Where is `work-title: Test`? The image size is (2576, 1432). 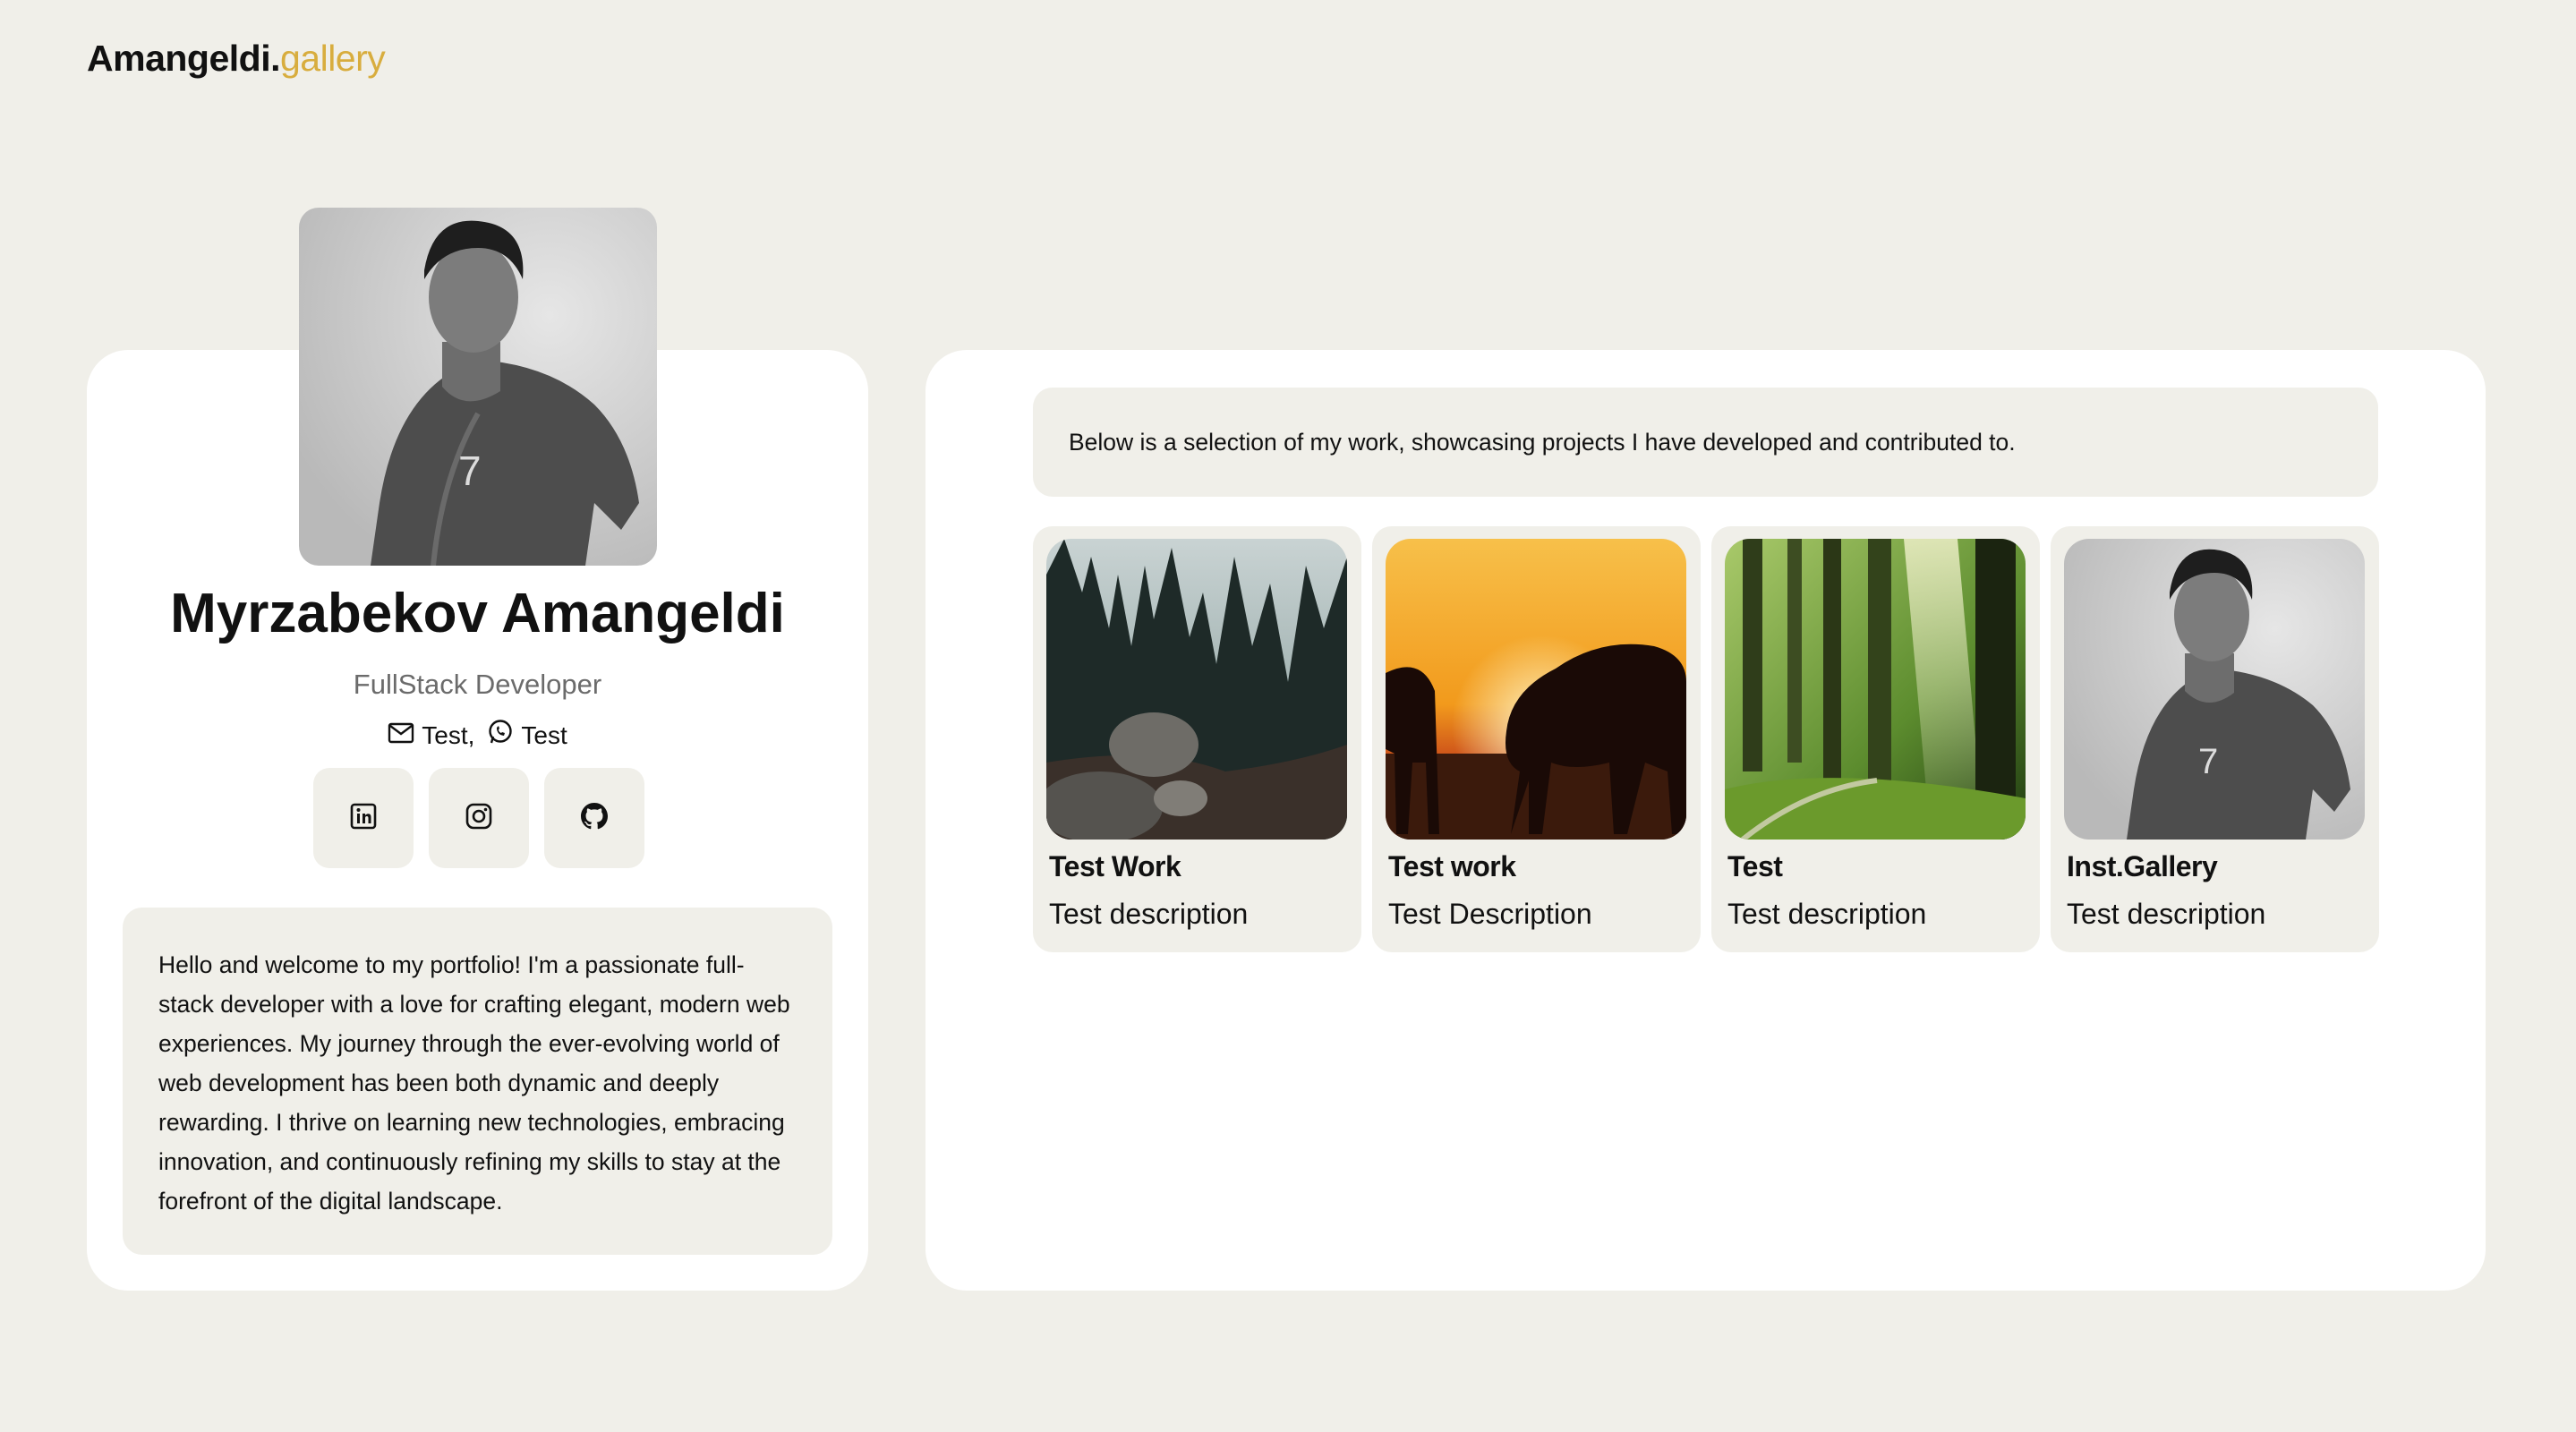 work-title: Test is located at coordinates (1755, 866).